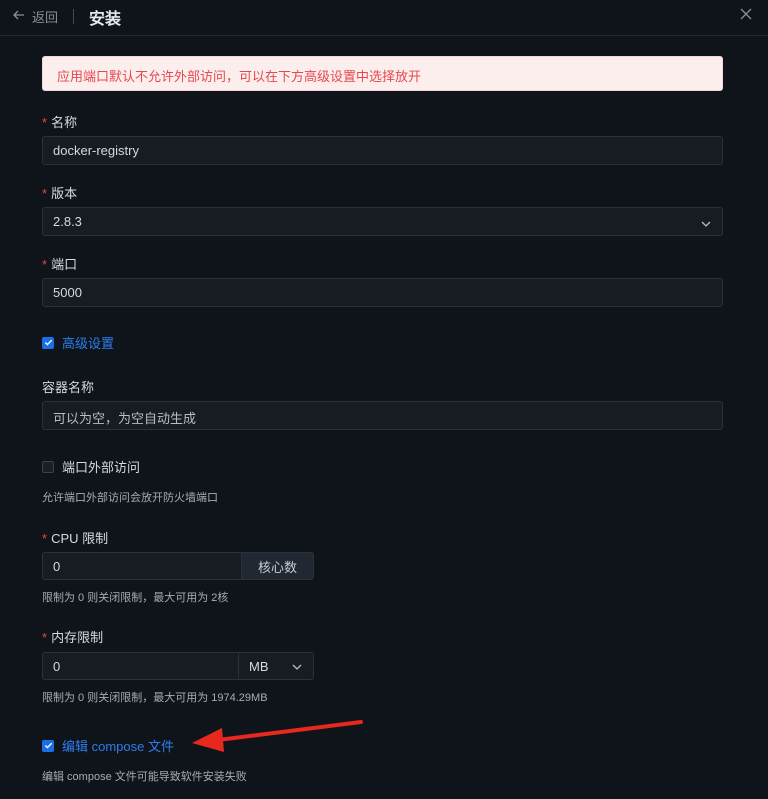  Describe the element at coordinates (75, 538) in the screenshot. I see `cpu-limit-label: * CPU 限制` at that location.